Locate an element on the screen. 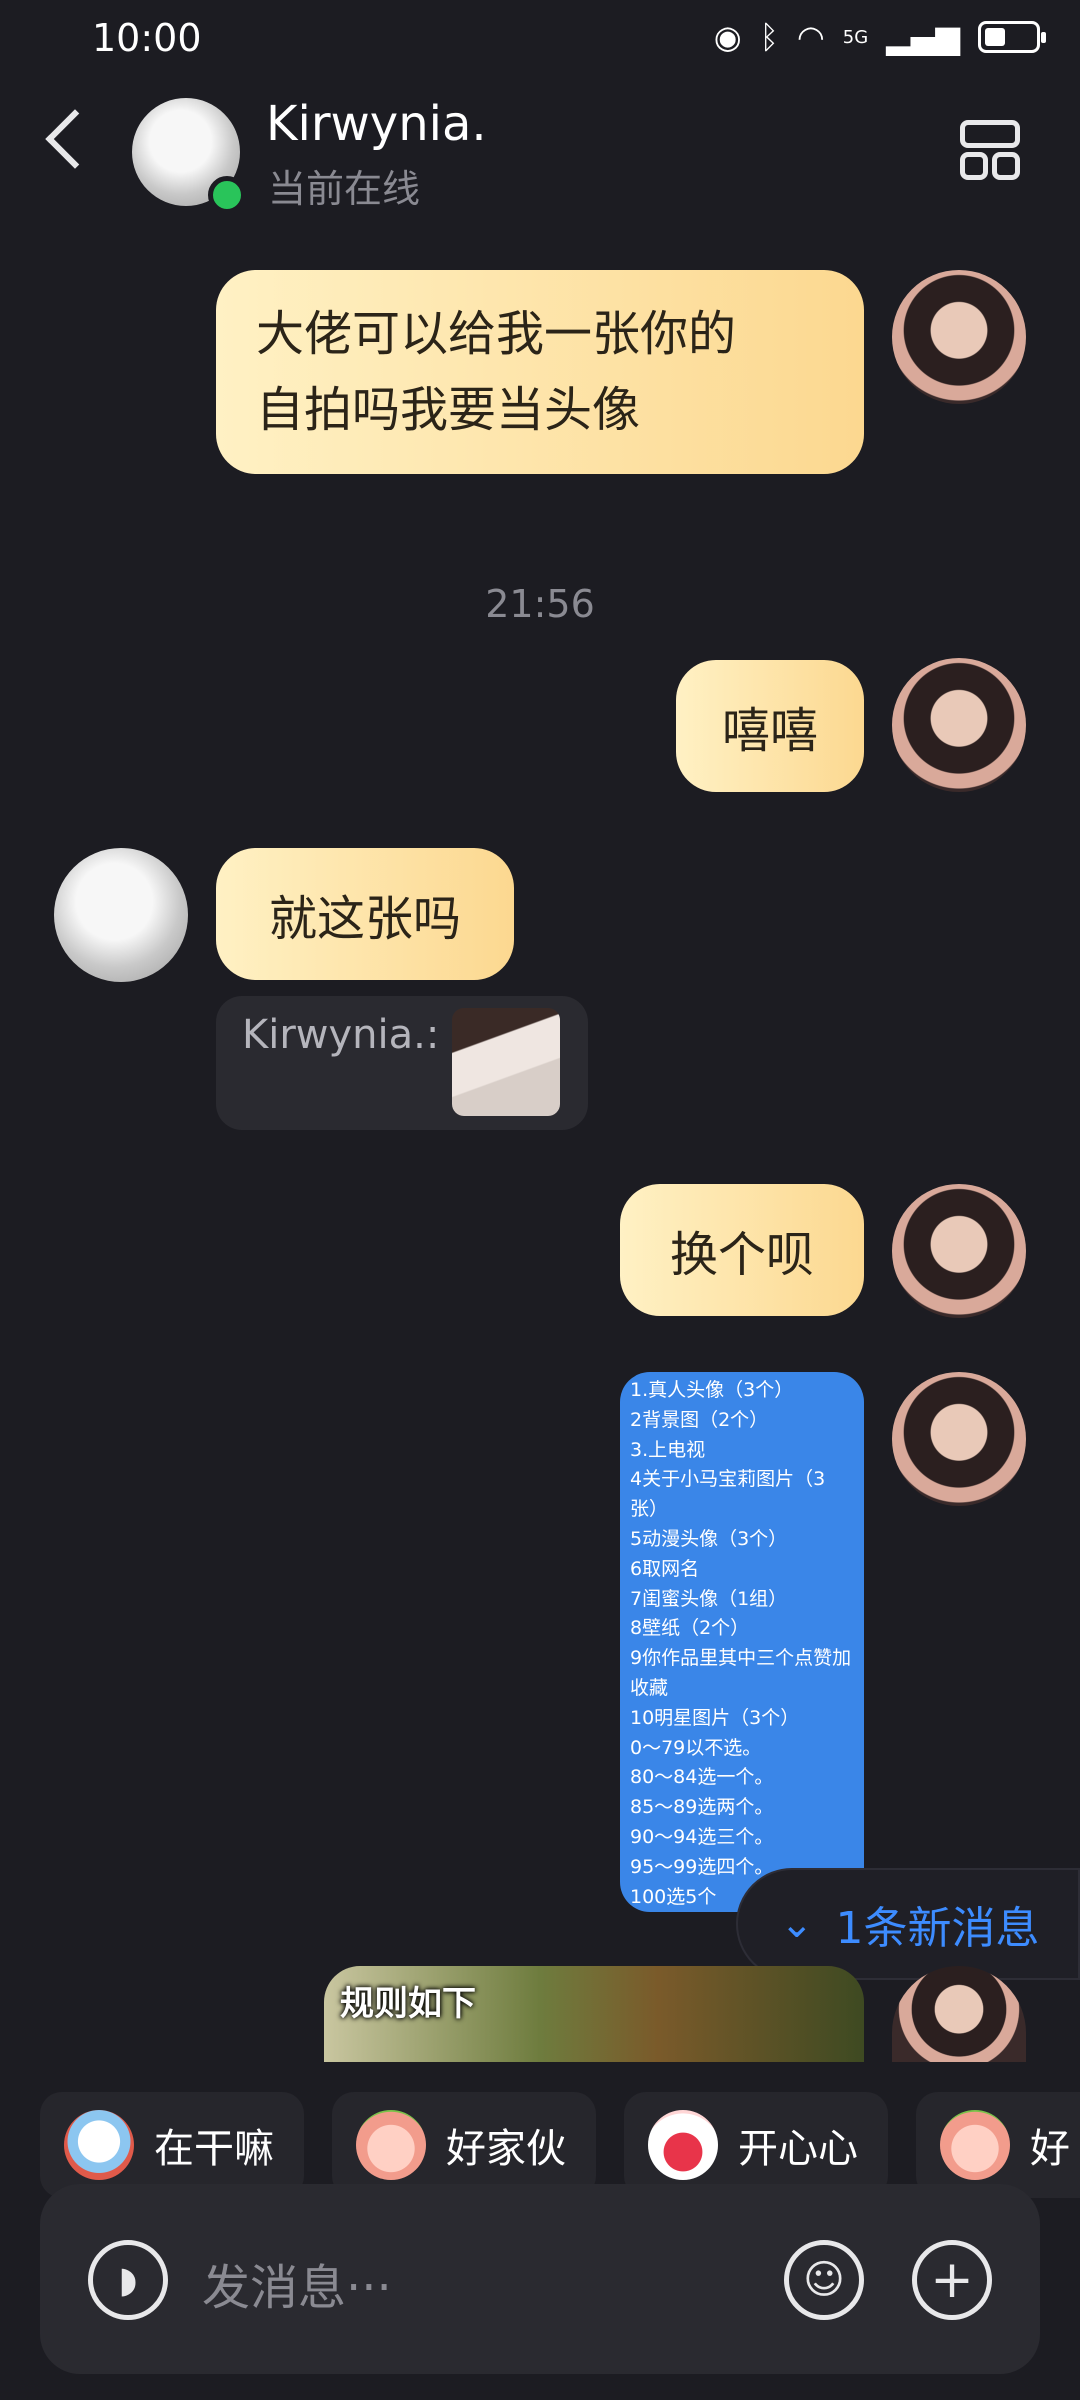 Image resolution: width=1080 pixels, height=2400 pixels. card-text-line: 8壁纸（2个） is located at coordinates (690, 1628).